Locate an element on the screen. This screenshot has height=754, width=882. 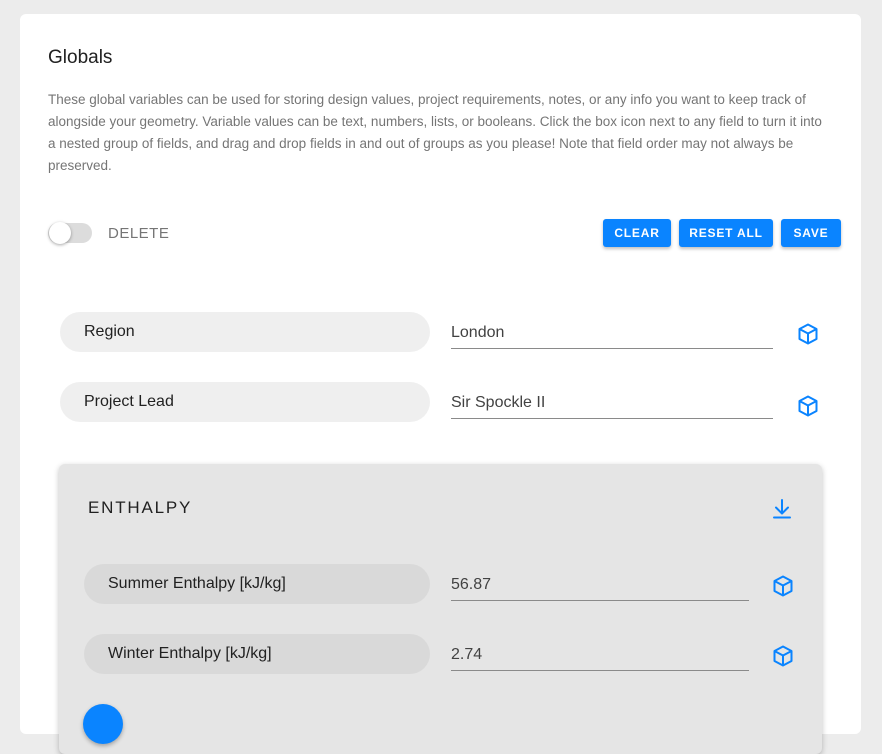
add-field-button is located at coordinates (103, 724).